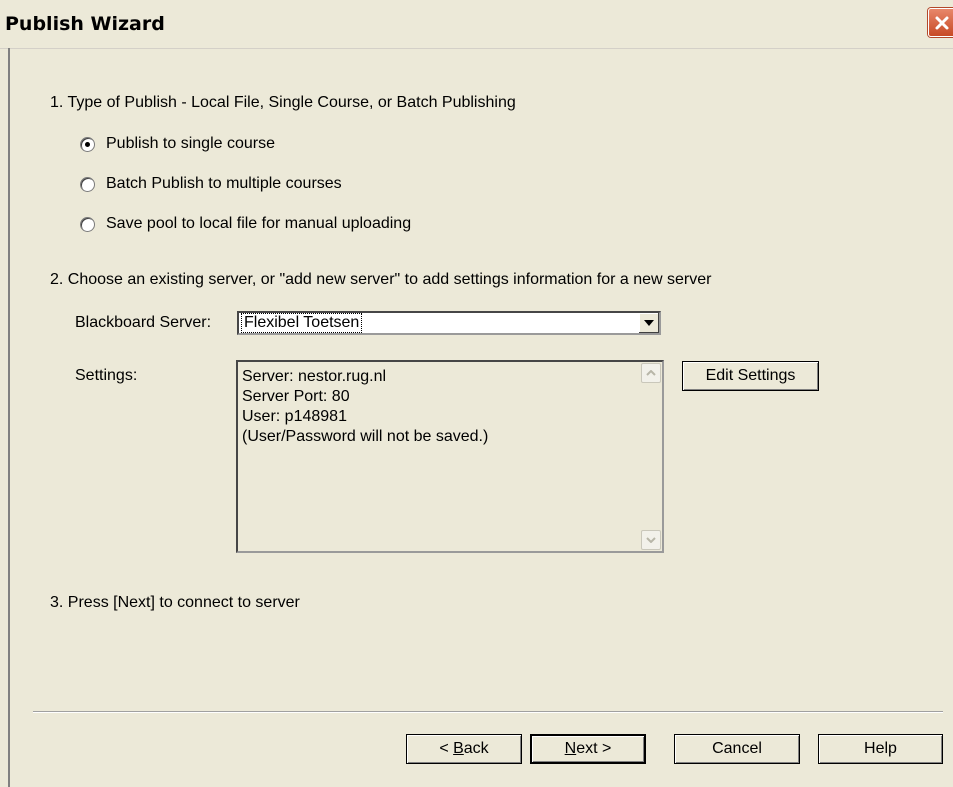  I want to click on cancel-button: Cancel, so click(737, 749).